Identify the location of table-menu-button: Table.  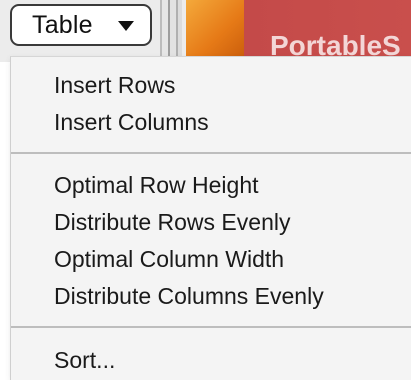
(81, 25).